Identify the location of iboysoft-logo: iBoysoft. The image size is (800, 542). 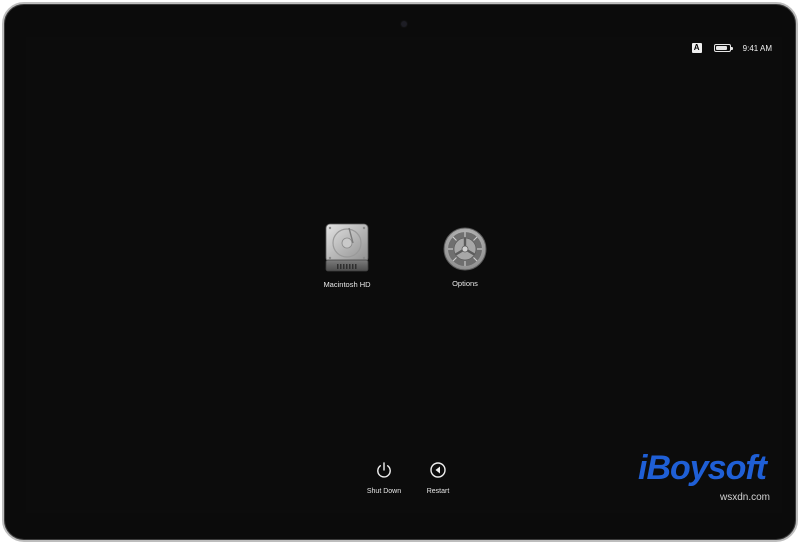
(702, 468).